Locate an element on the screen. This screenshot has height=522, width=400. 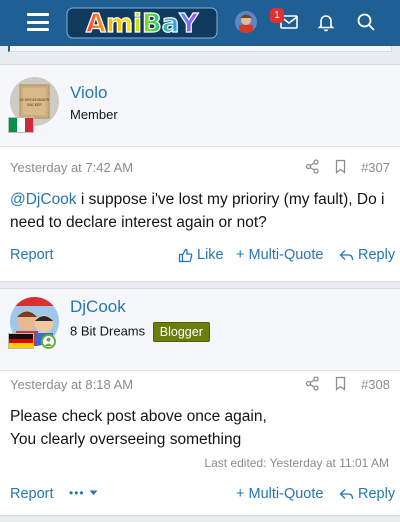
username: Violo is located at coordinates (89, 93).